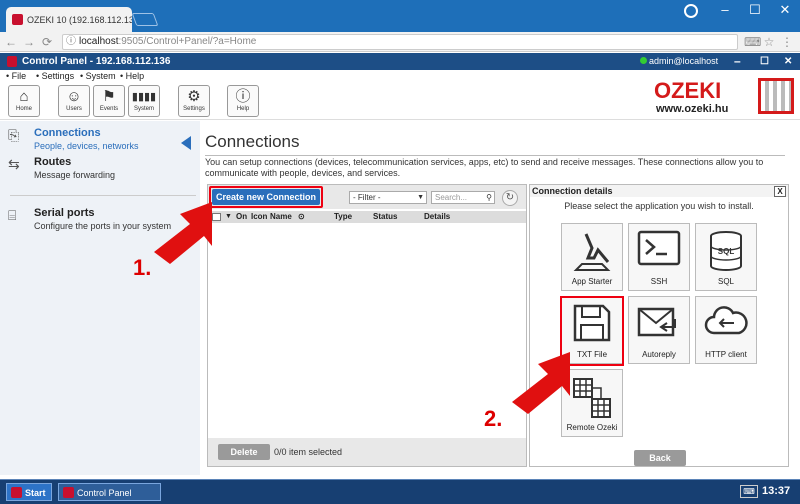 The width and height of the screenshot is (800, 504). What do you see at coordinates (252, 141) in the screenshot?
I see `page-title: Connections` at bounding box center [252, 141].